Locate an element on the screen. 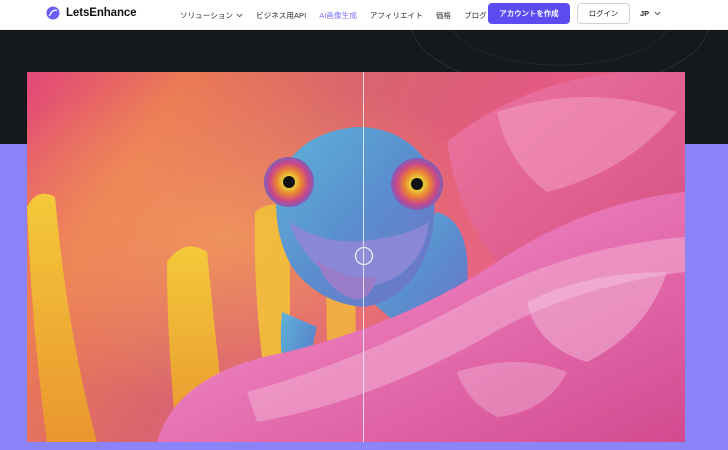  nav-item-affiliate: アフィリエイト is located at coordinates (396, 15).